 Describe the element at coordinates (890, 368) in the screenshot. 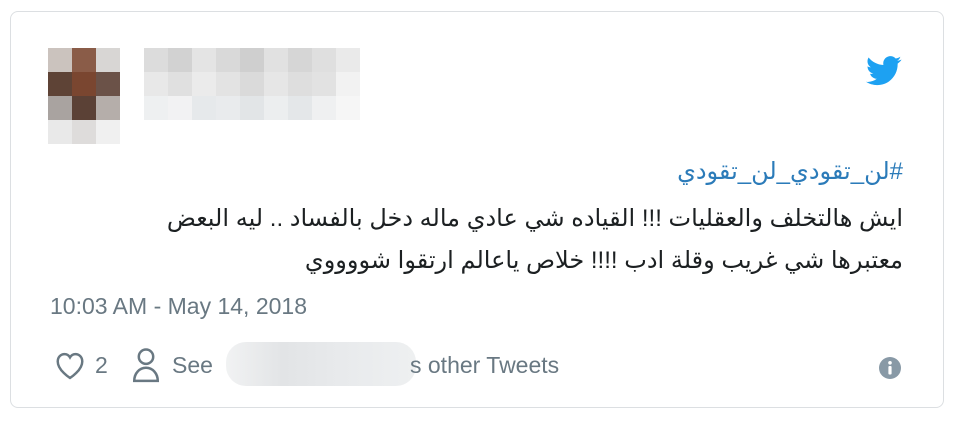

I see `info-icon` at that location.